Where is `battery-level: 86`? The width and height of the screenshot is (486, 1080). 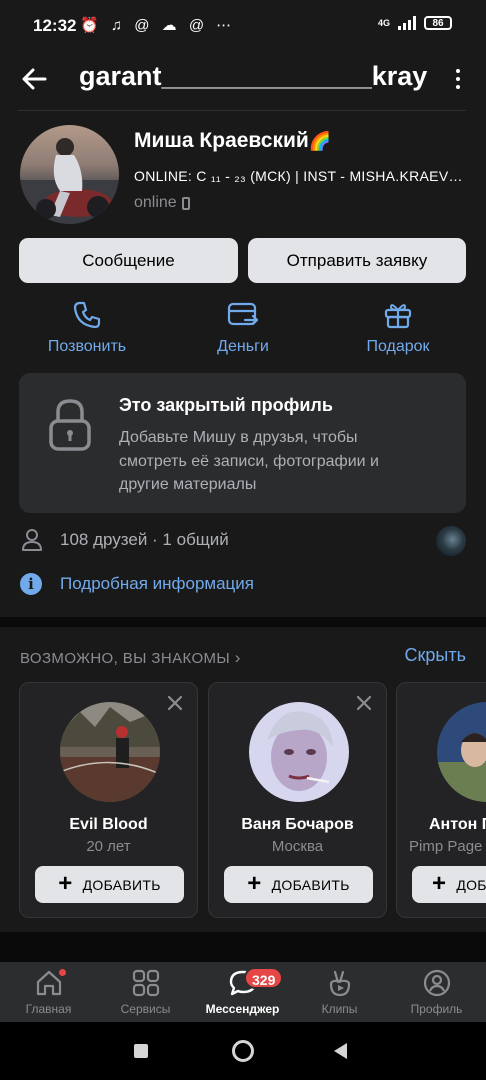
battery-level: 86 is located at coordinates (438, 23).